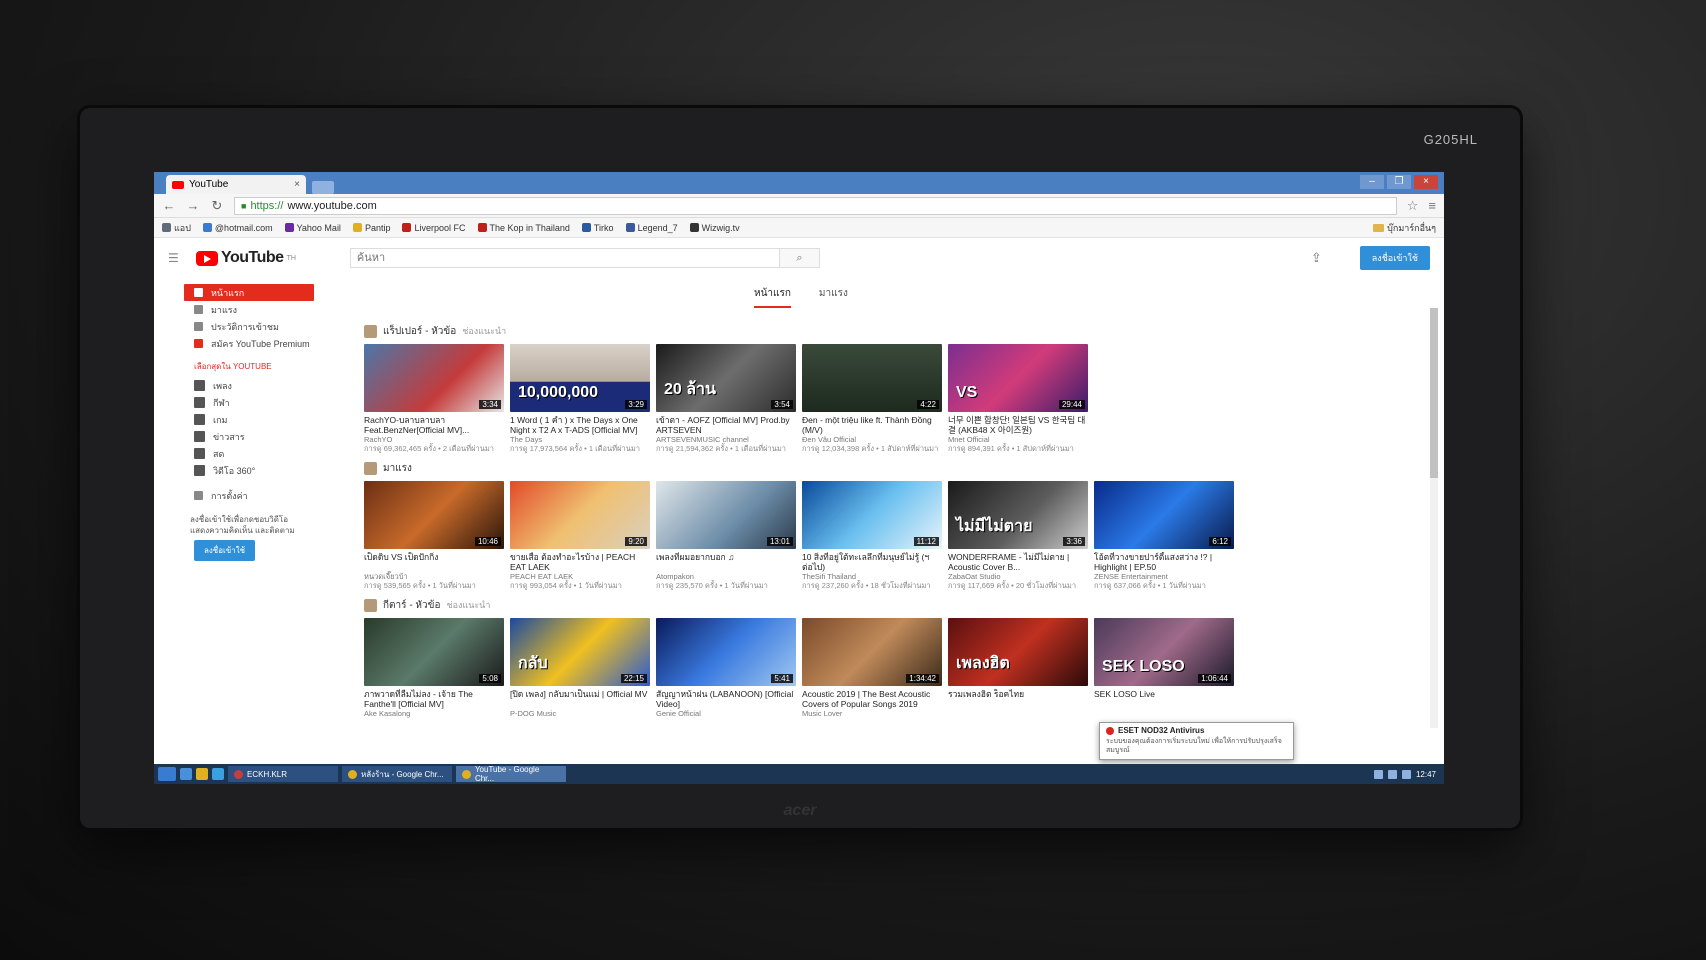 The image size is (1706, 960). I want to click on windows-start-icon, so click(167, 774).